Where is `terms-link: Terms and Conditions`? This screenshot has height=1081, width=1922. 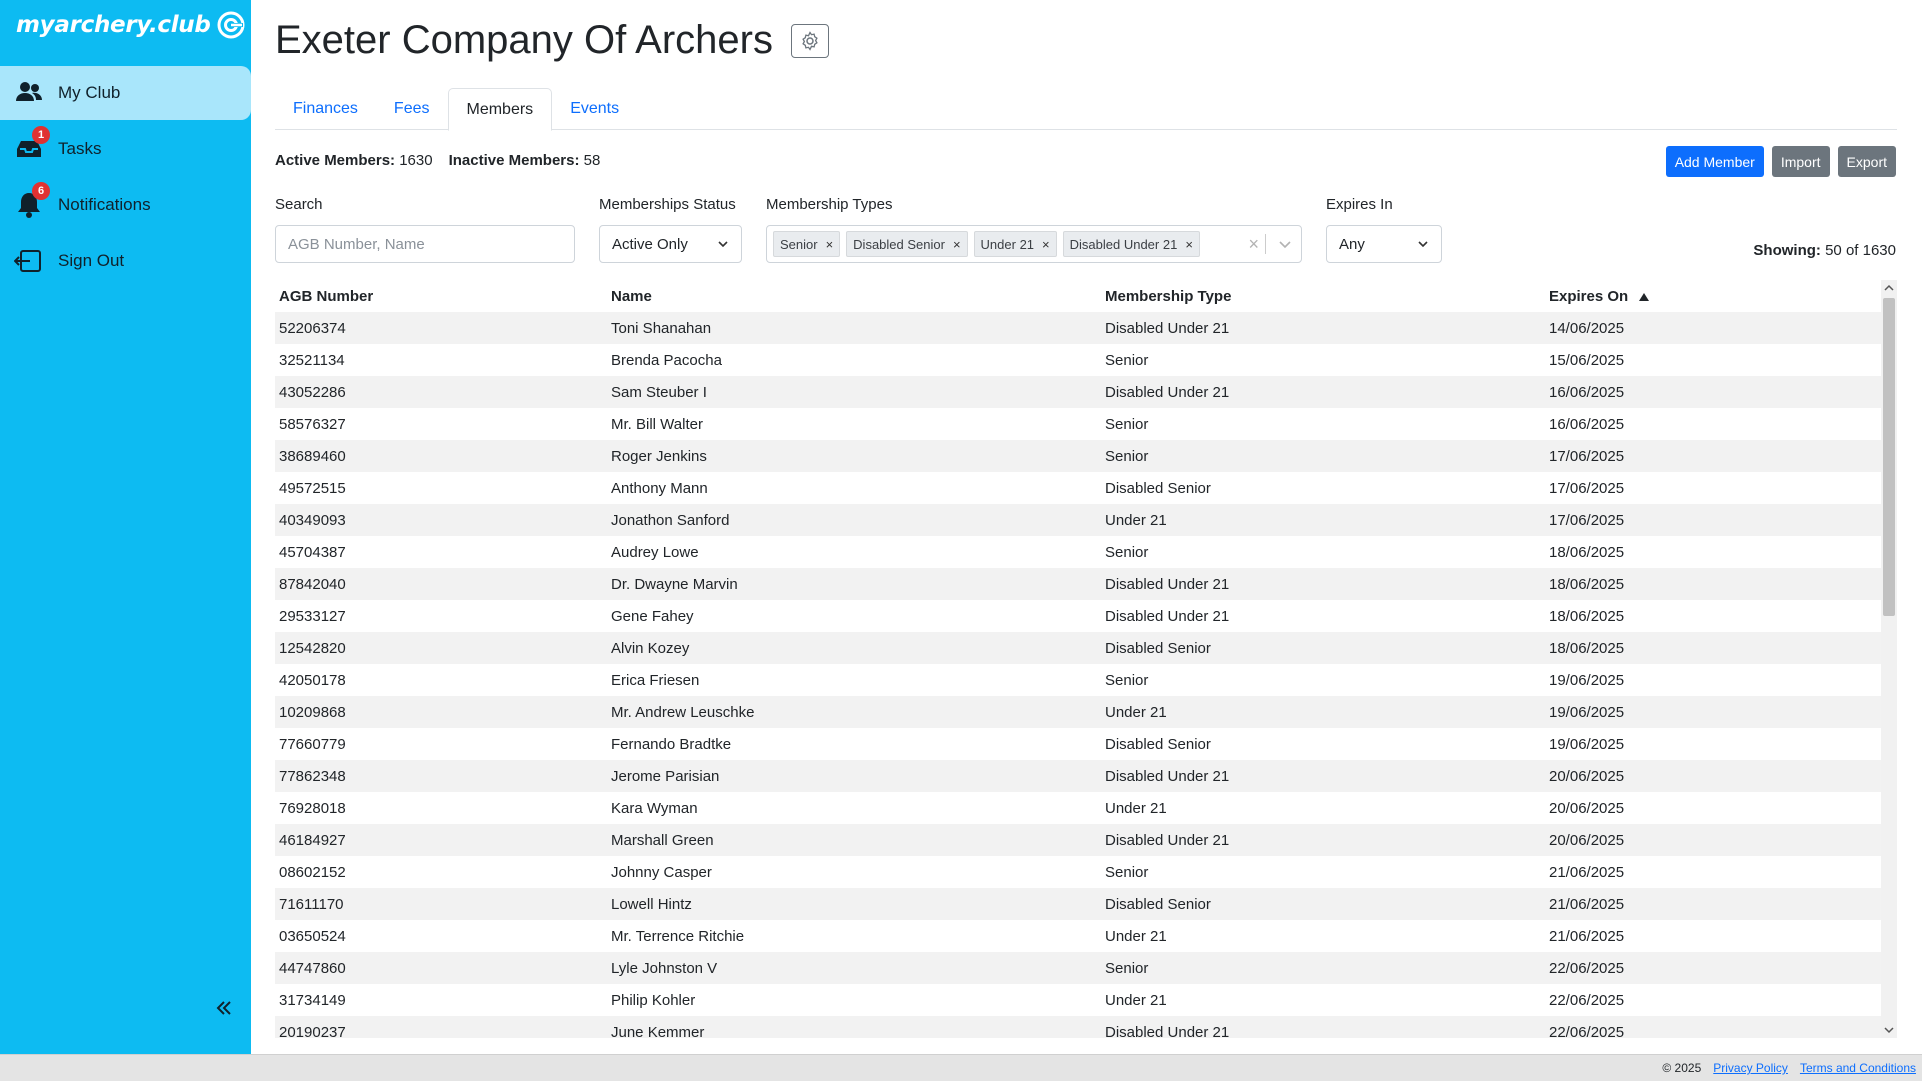
terms-link: Terms and Conditions is located at coordinates (1858, 1068).